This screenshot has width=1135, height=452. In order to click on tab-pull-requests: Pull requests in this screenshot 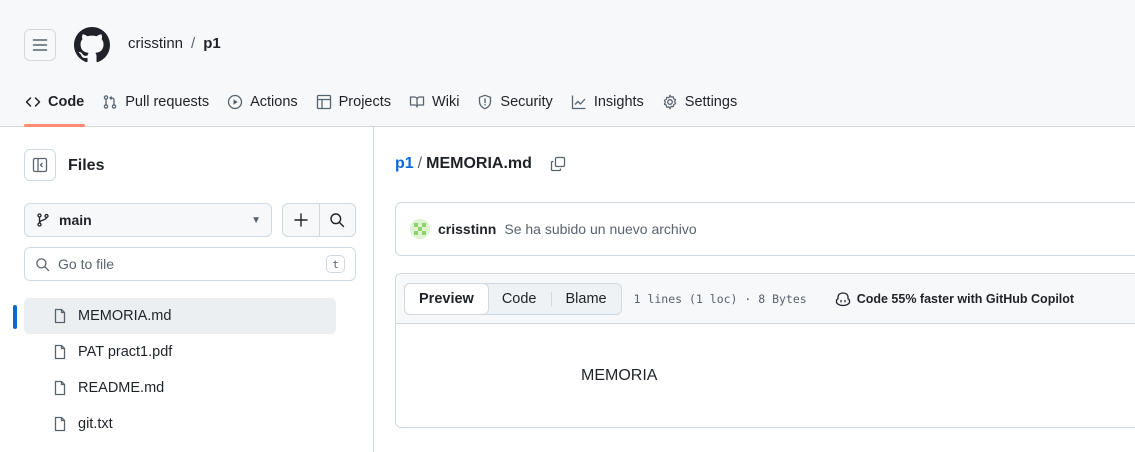, I will do `click(155, 102)`.